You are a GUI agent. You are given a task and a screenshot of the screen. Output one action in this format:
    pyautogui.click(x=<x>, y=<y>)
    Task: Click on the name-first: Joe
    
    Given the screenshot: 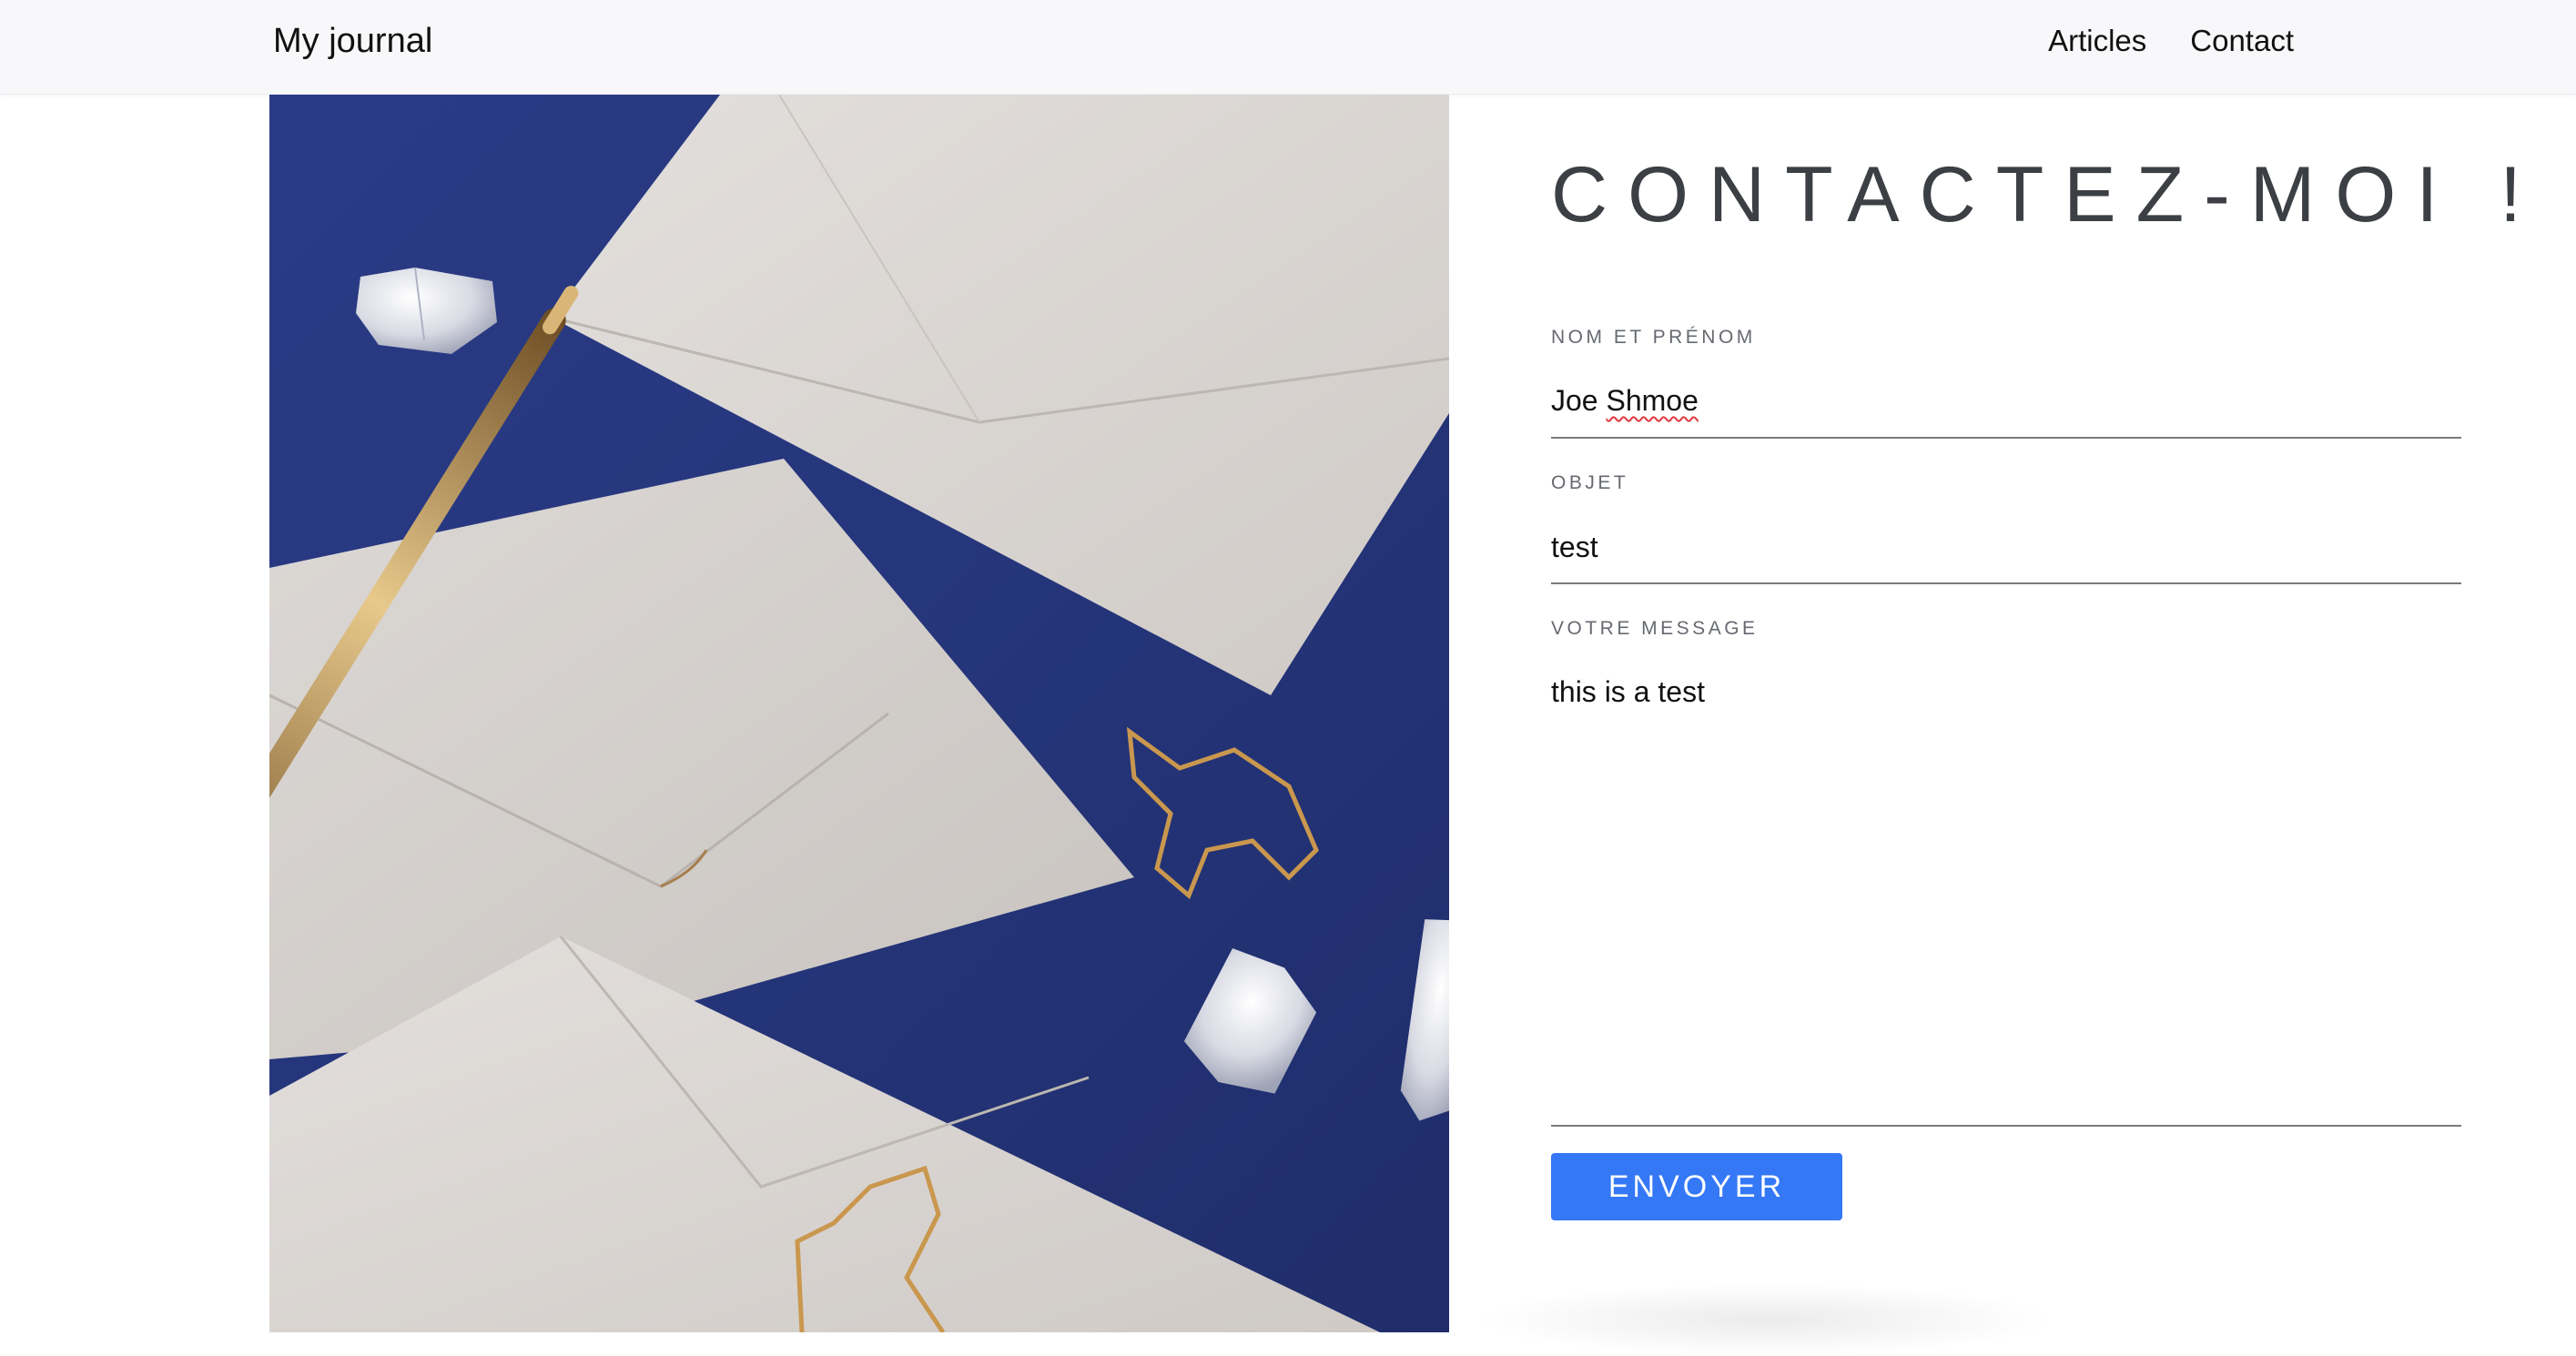 What is the action you would take?
    pyautogui.click(x=1574, y=400)
    